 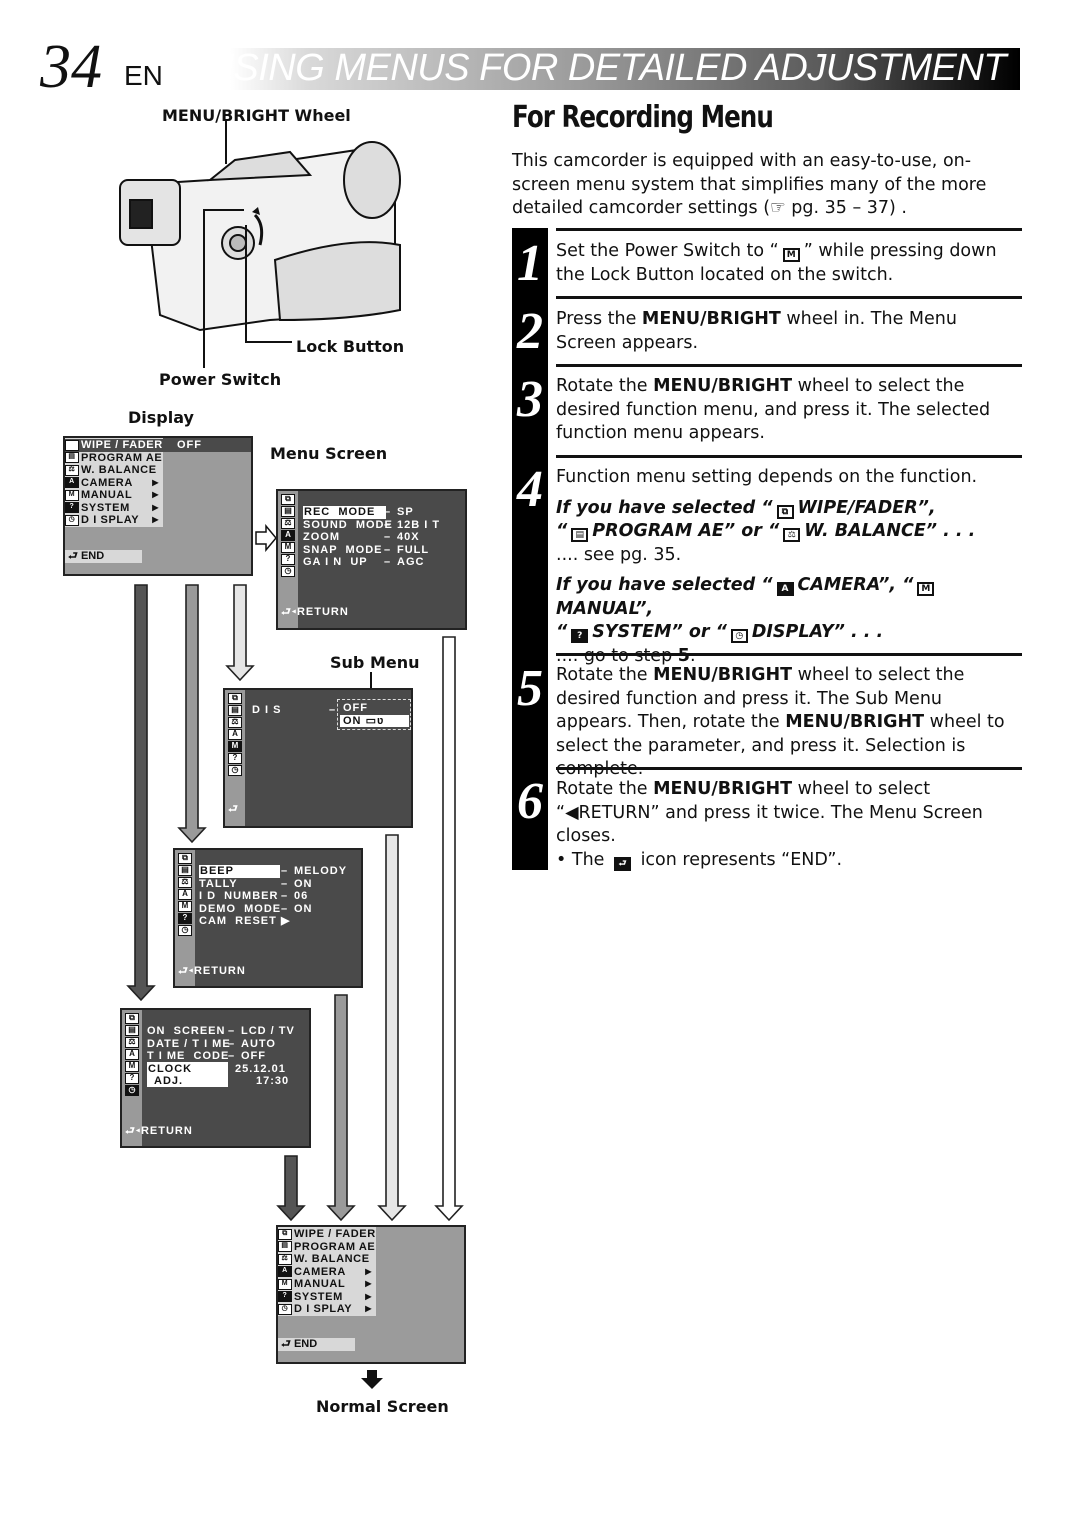 I want to click on menu-item-label: MANUAL, so click(x=320, y=1284).